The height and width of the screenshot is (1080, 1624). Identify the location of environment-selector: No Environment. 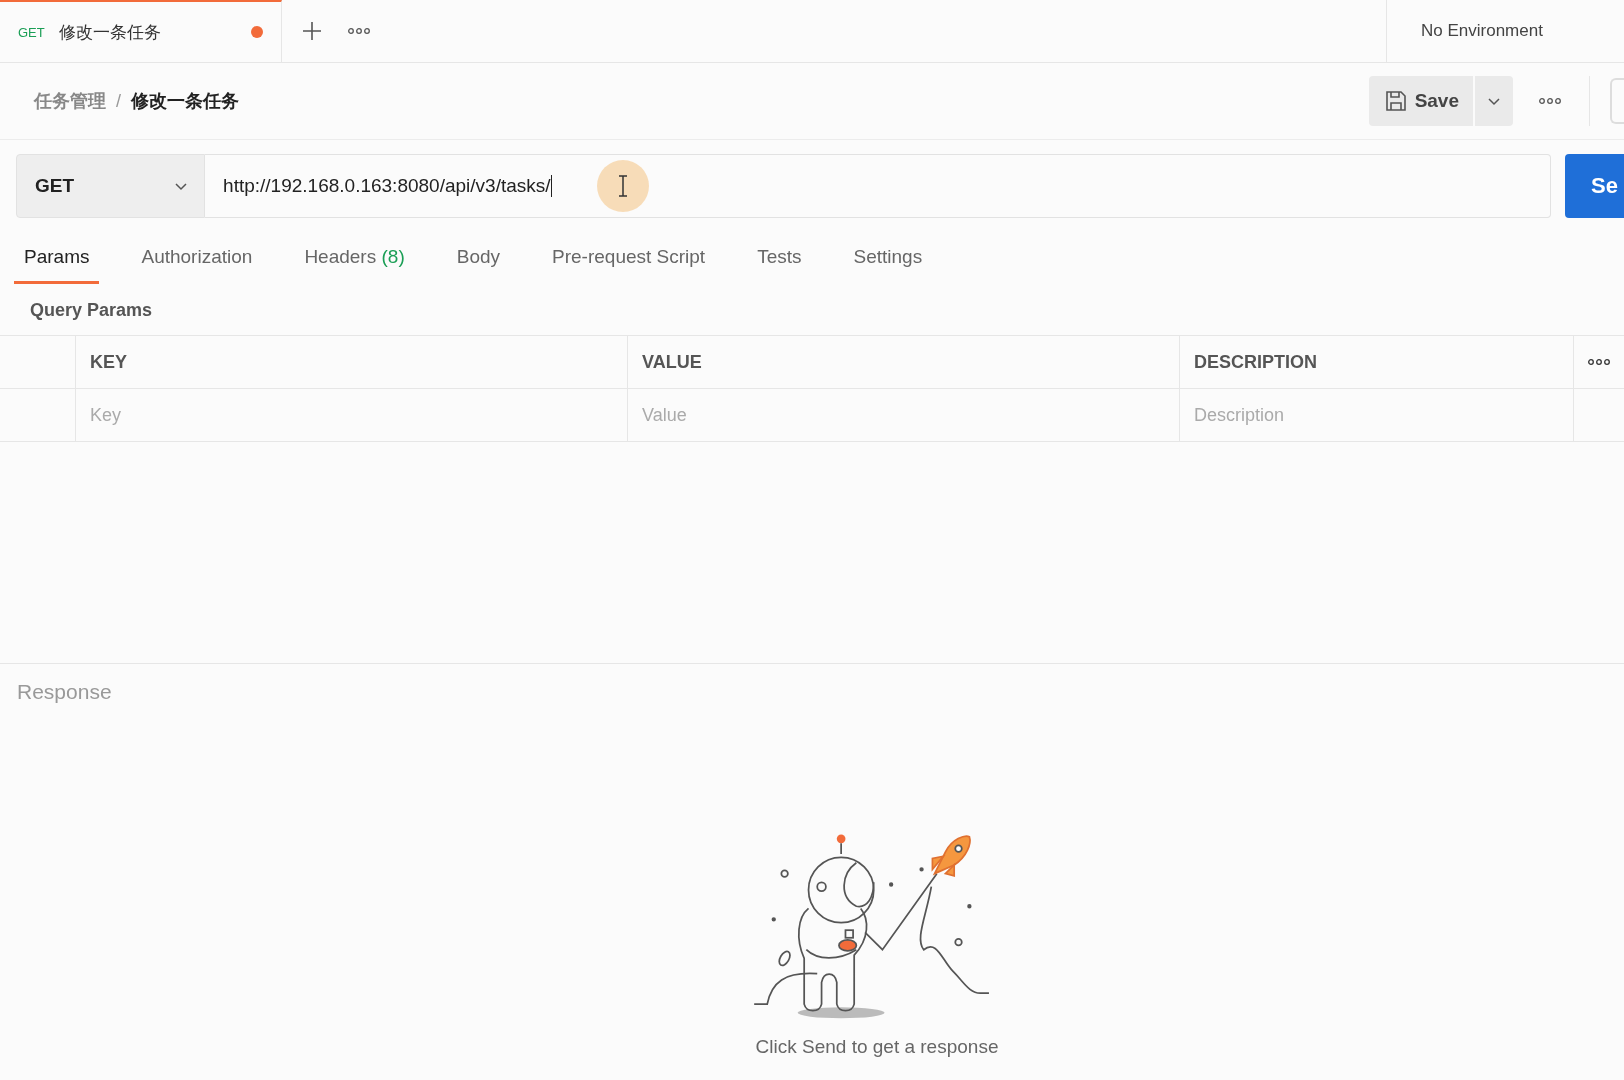
(1505, 31).